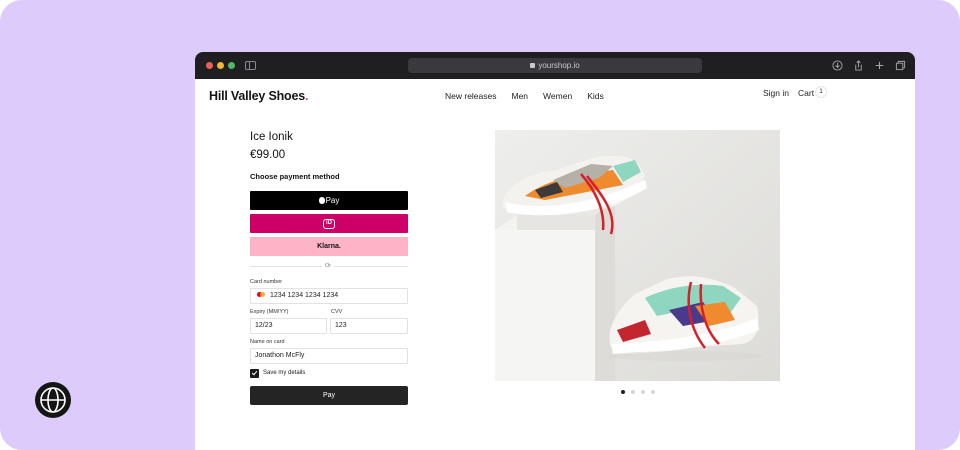 The height and width of the screenshot is (450, 960). Describe the element at coordinates (559, 65) in the screenshot. I see `url-text: yourshop.io` at that location.